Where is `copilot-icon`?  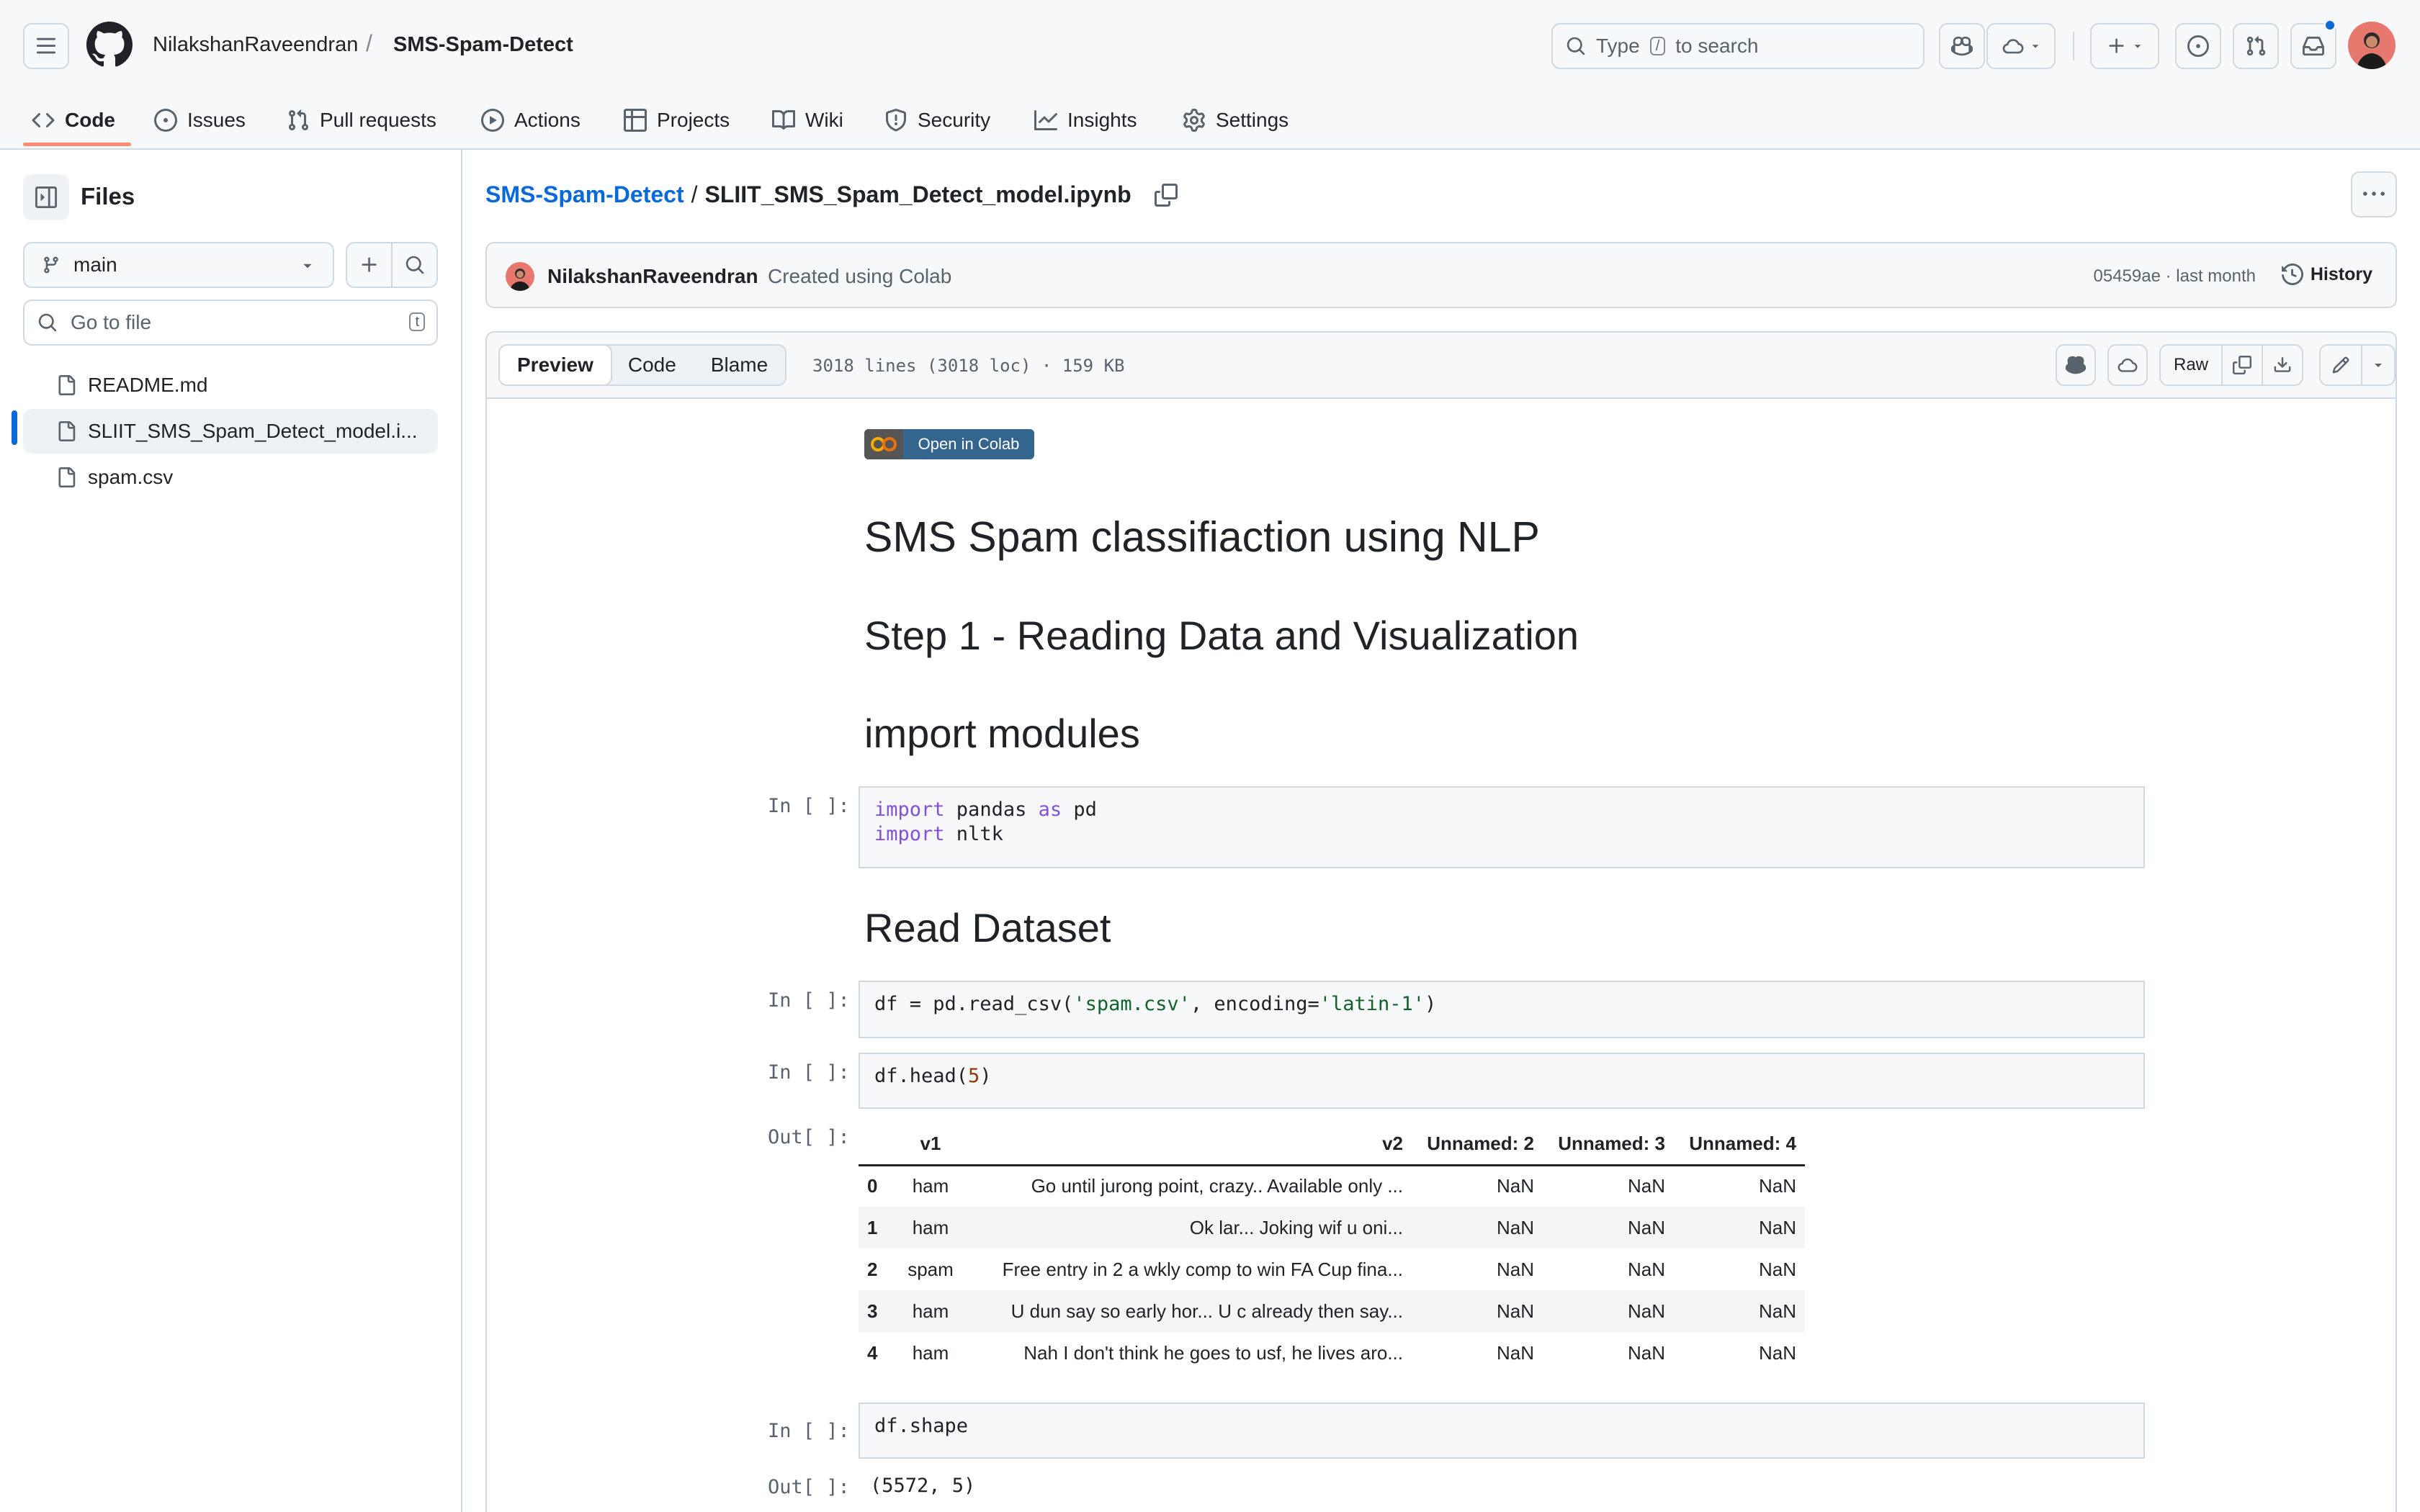
copilot-icon is located at coordinates (2076, 365).